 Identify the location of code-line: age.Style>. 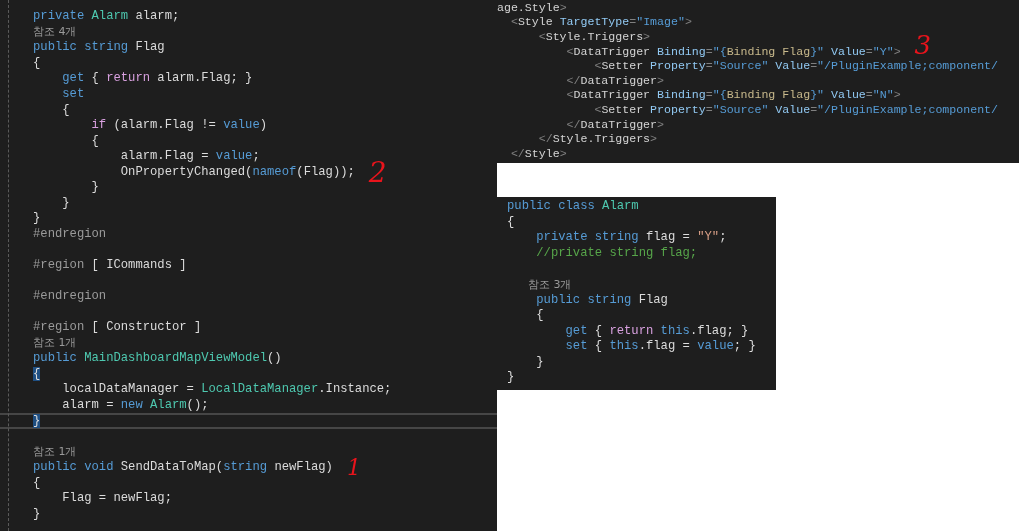
(532, 7).